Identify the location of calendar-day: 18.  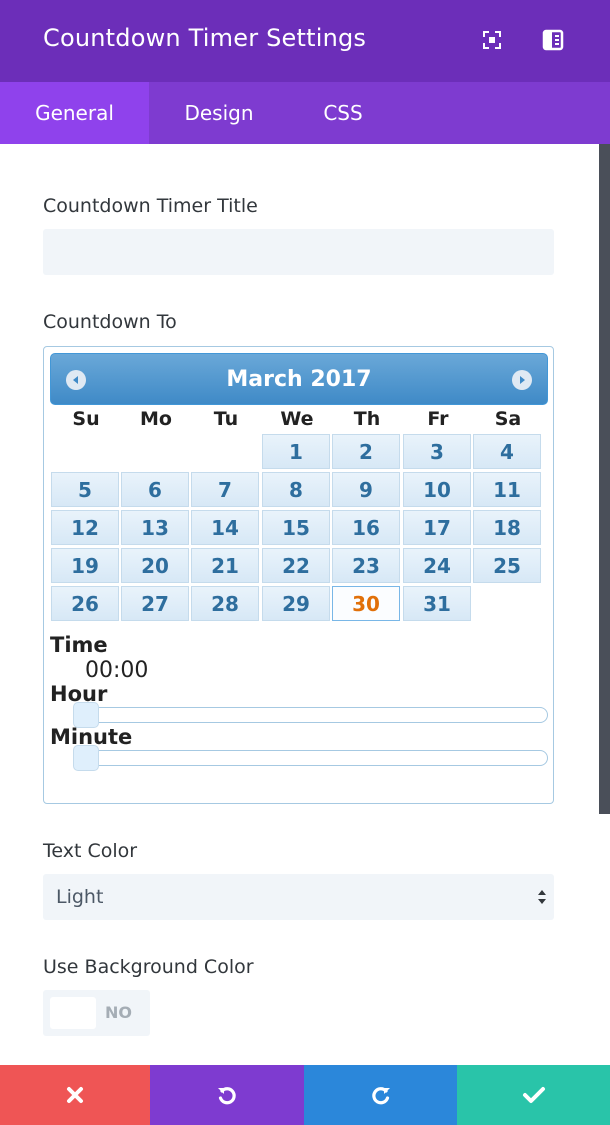
(507, 527).